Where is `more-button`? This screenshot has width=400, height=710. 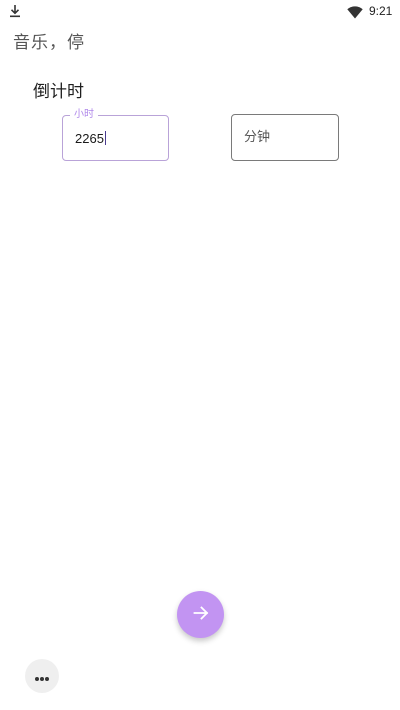
more-button is located at coordinates (42, 676).